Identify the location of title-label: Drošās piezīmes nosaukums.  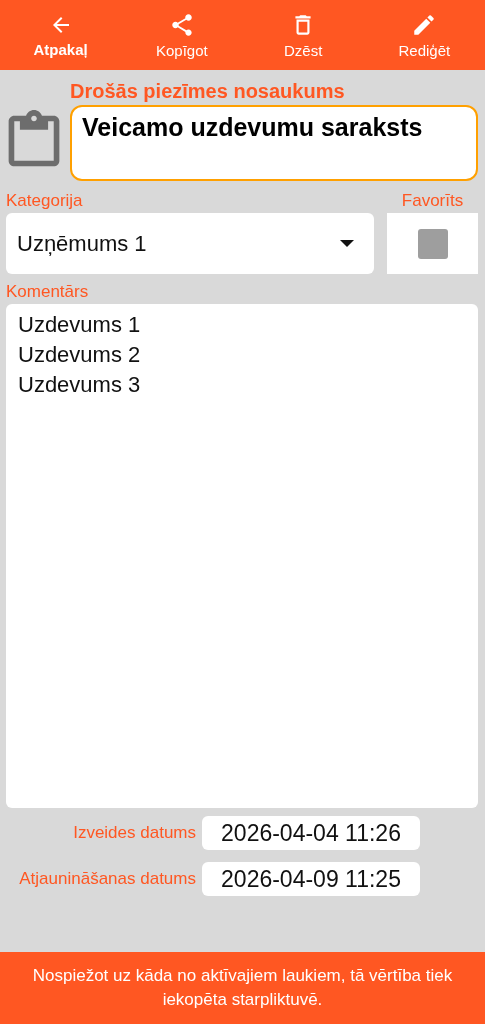
(208, 91).